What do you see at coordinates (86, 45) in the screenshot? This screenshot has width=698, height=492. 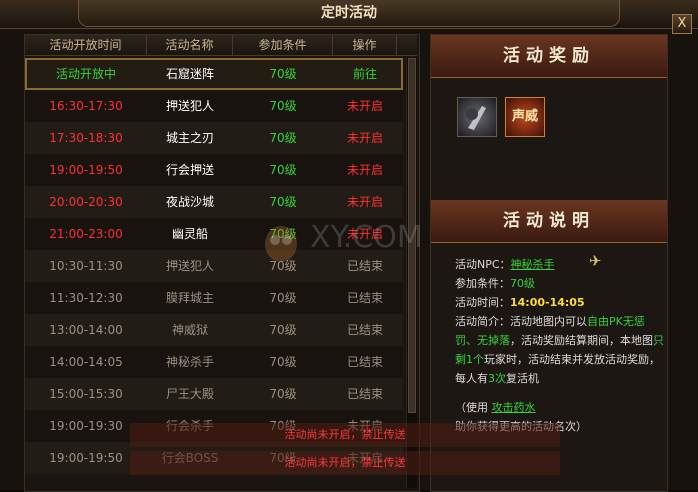 I see `header-time: 活动开放时间` at bounding box center [86, 45].